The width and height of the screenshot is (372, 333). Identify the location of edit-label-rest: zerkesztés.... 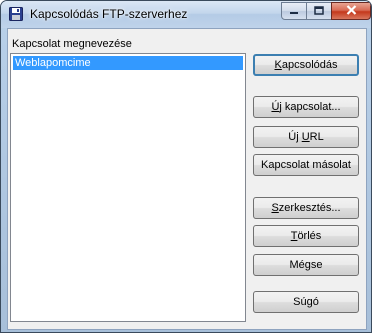
(309, 208).